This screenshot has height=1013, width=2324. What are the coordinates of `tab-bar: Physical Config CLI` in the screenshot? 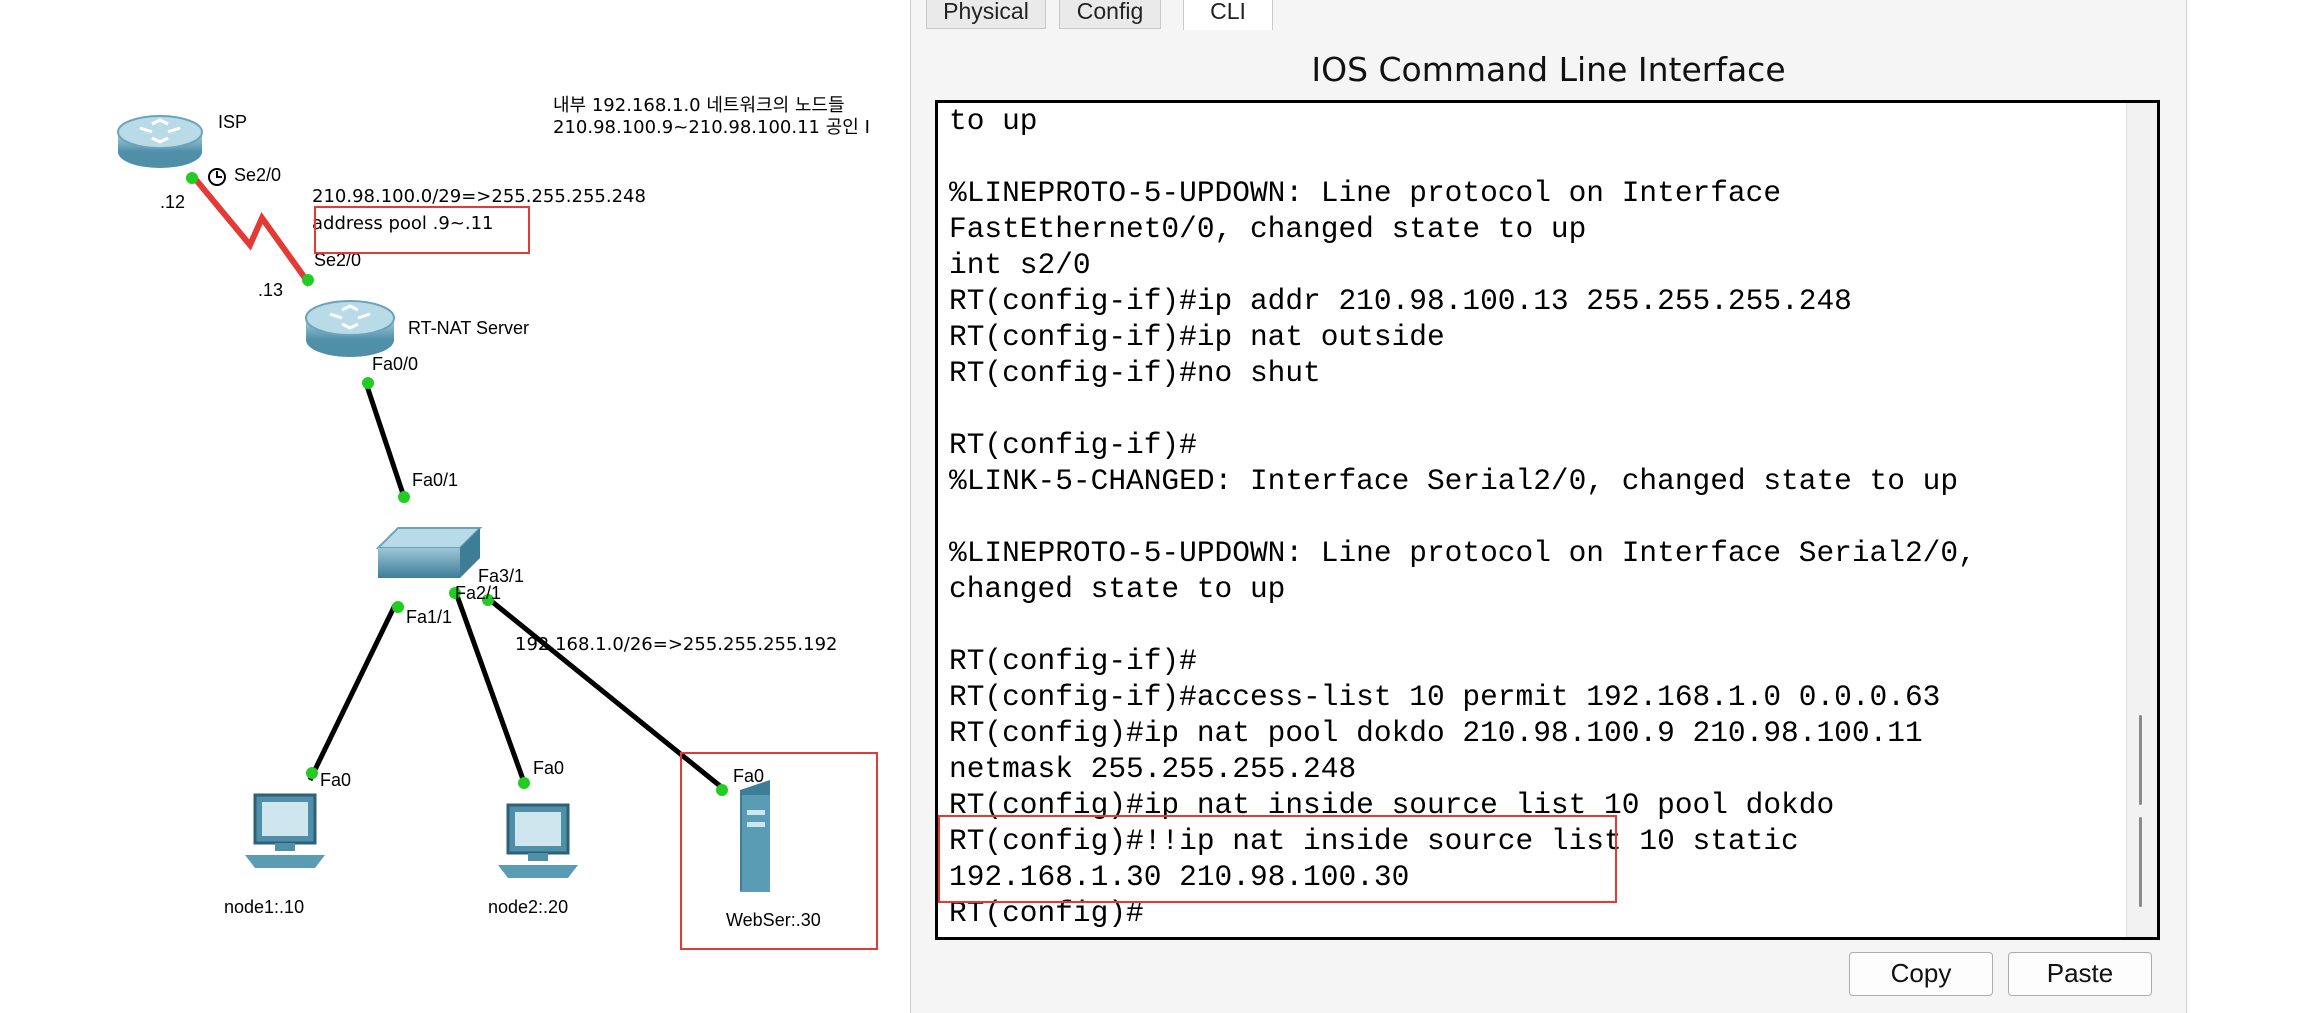 It's located at (1548, 15).